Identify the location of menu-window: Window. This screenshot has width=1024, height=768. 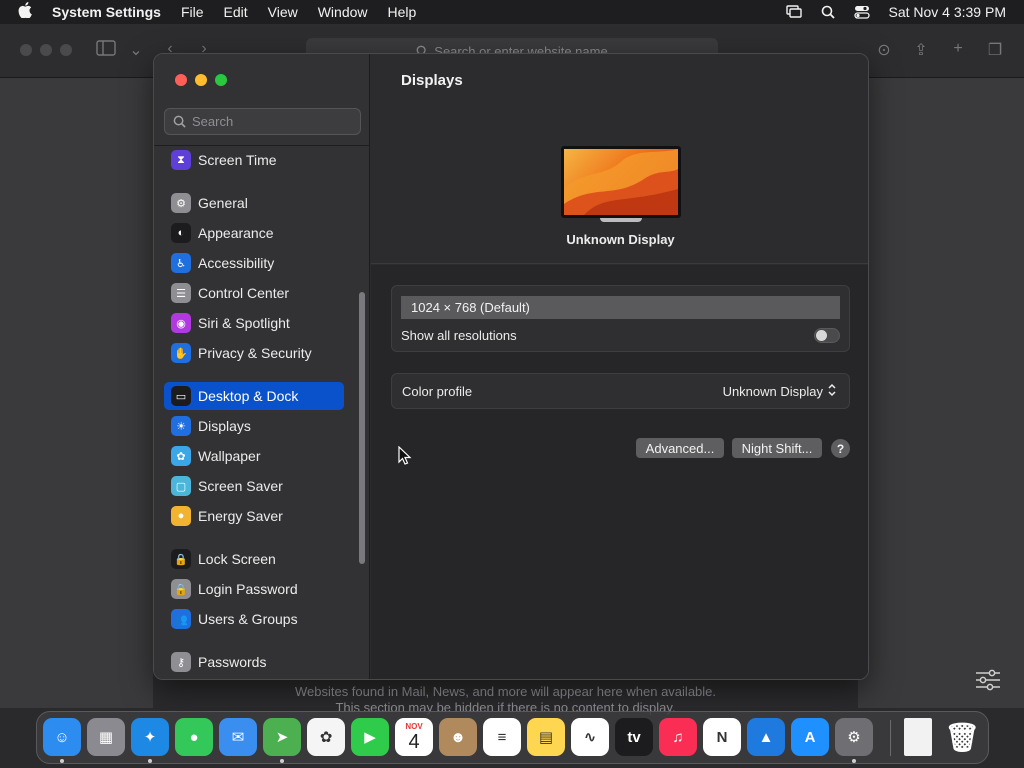
(343, 12).